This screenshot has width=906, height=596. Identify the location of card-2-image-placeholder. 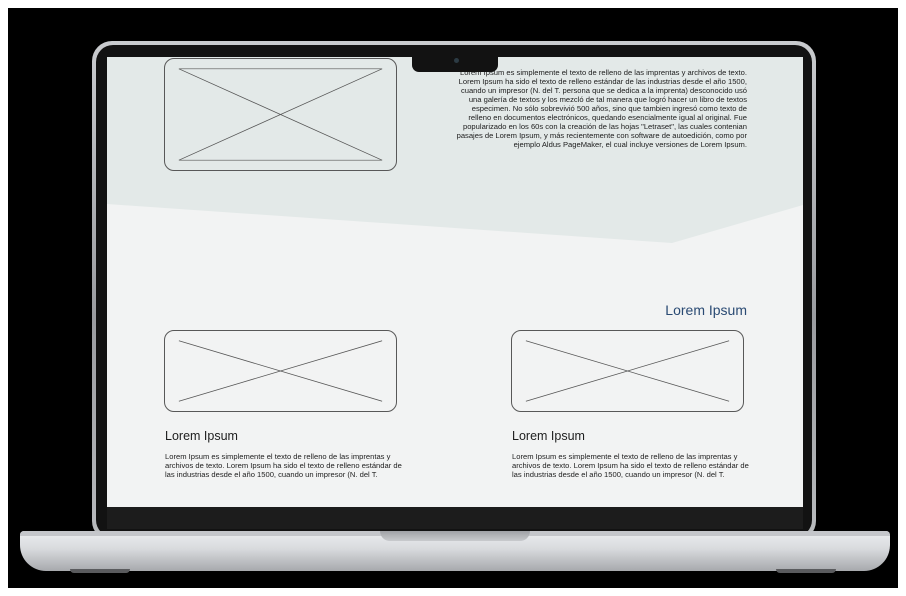
(627, 371).